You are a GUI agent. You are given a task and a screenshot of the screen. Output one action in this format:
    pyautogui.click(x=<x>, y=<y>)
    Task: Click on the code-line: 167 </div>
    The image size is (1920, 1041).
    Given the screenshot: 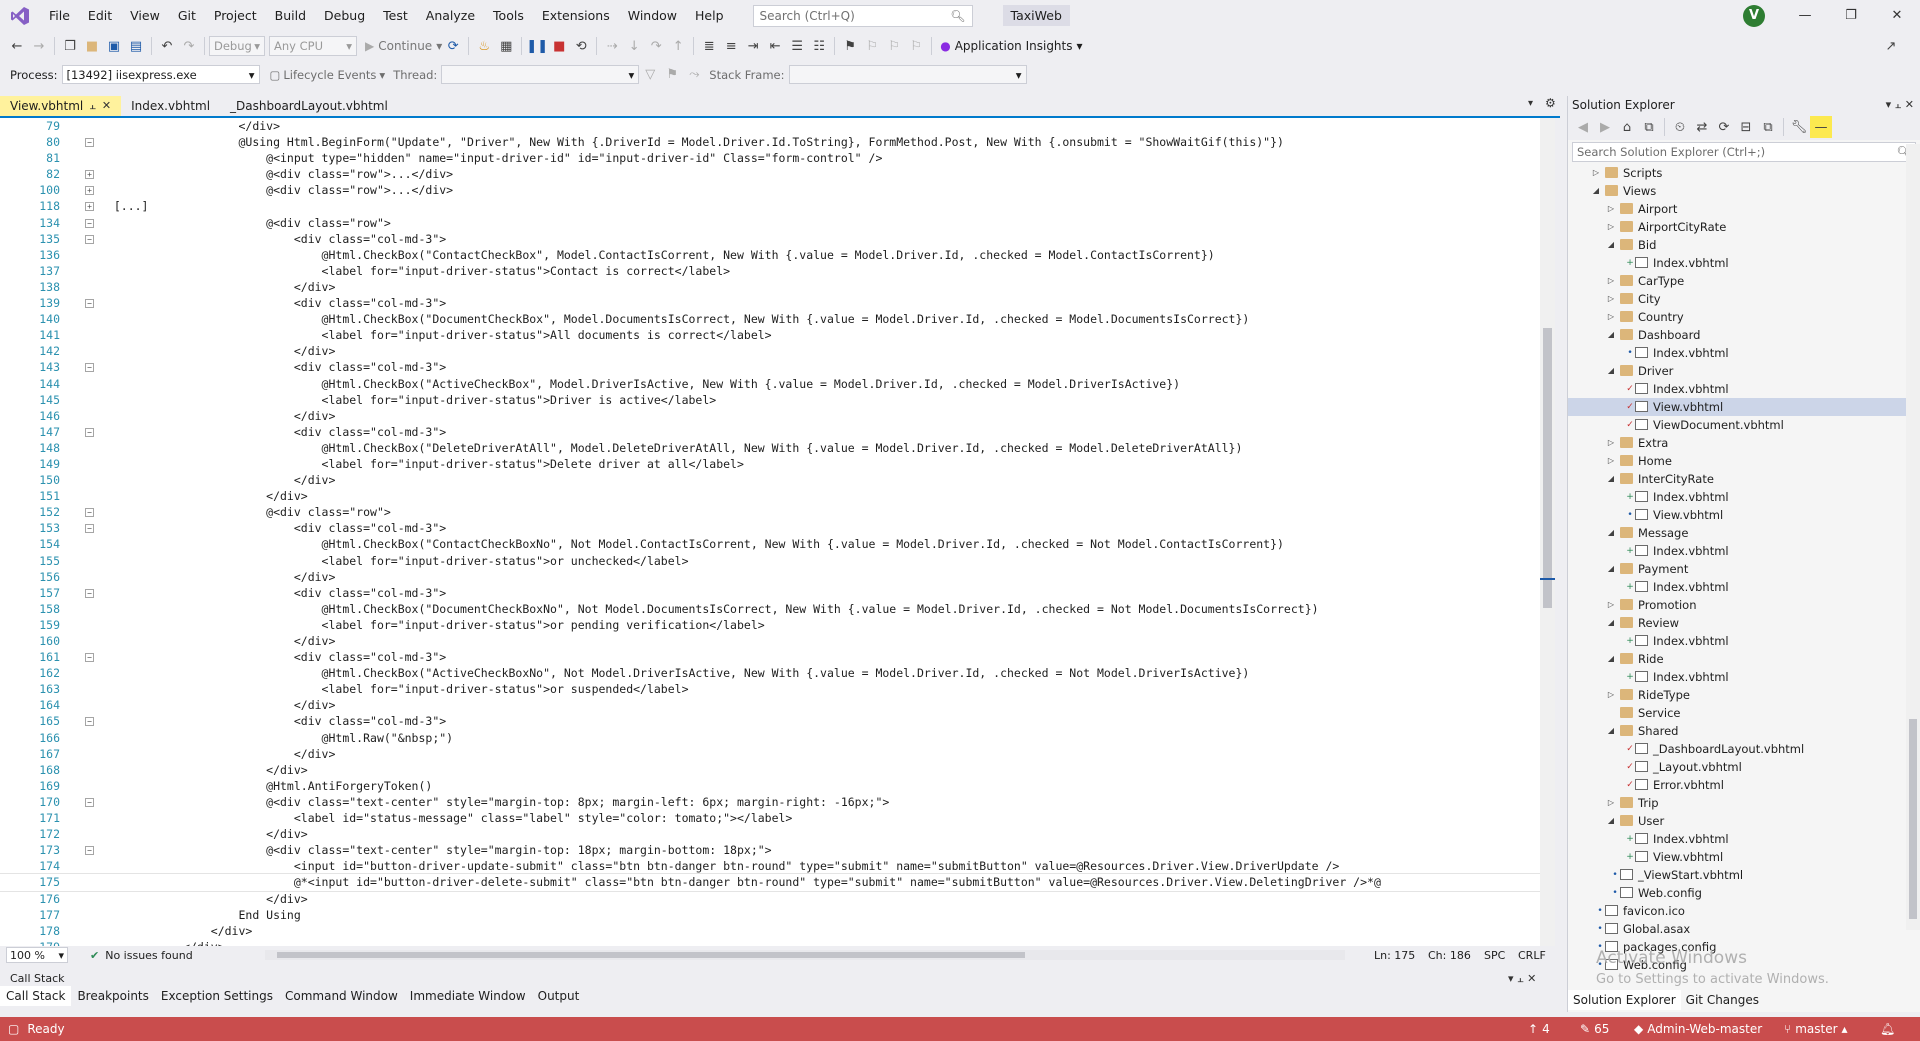 What is the action you would take?
    pyautogui.click(x=770, y=754)
    